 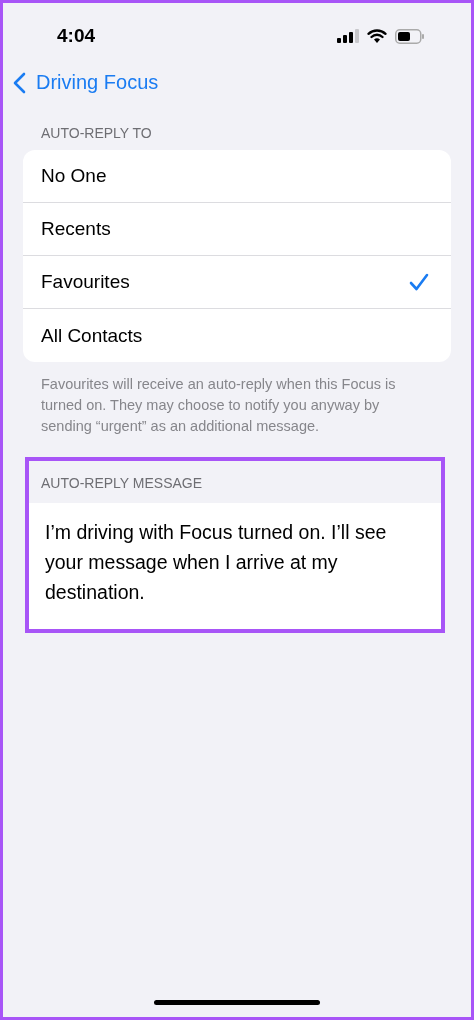 I want to click on message-field: I’m driving with Focus turned on. I’ll see your message when I arrive at my destination., so click(x=235, y=566).